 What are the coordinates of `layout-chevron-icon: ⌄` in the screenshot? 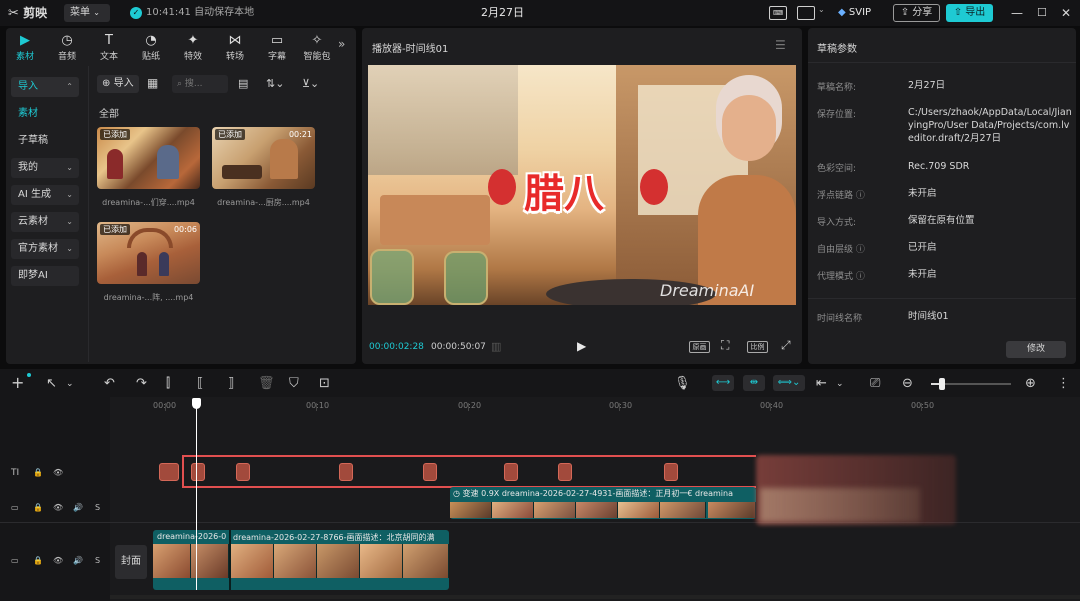 It's located at (821, 9).